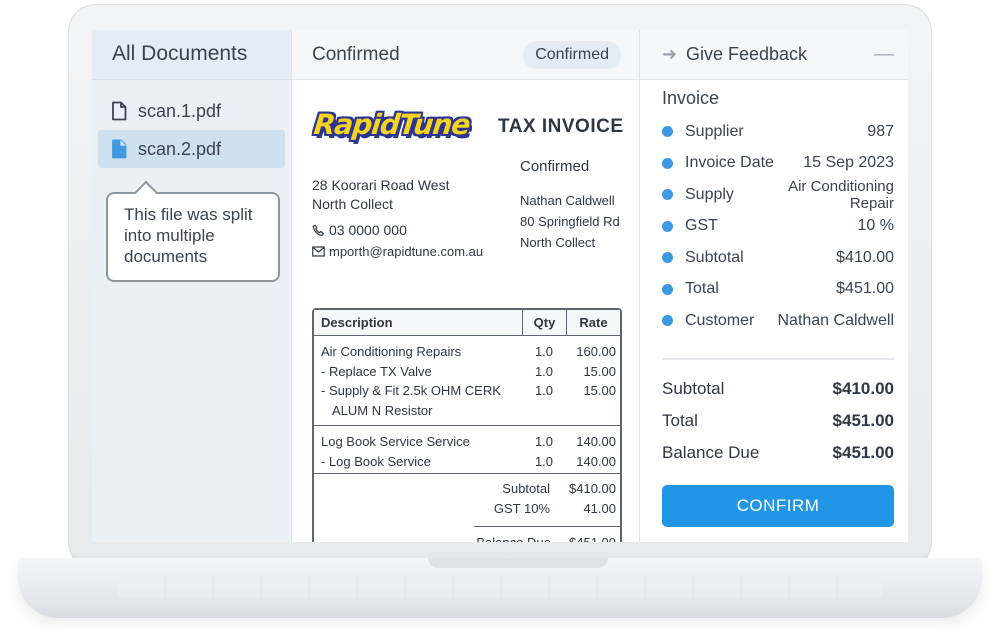 The image size is (1000, 630). Describe the element at coordinates (701, 226) in the screenshot. I see `field-label: GST` at that location.